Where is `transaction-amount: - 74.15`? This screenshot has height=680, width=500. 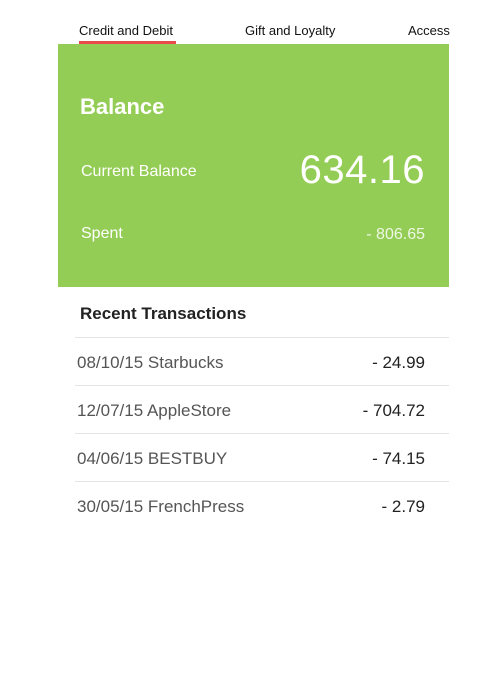 transaction-amount: - 74.15 is located at coordinates (398, 458).